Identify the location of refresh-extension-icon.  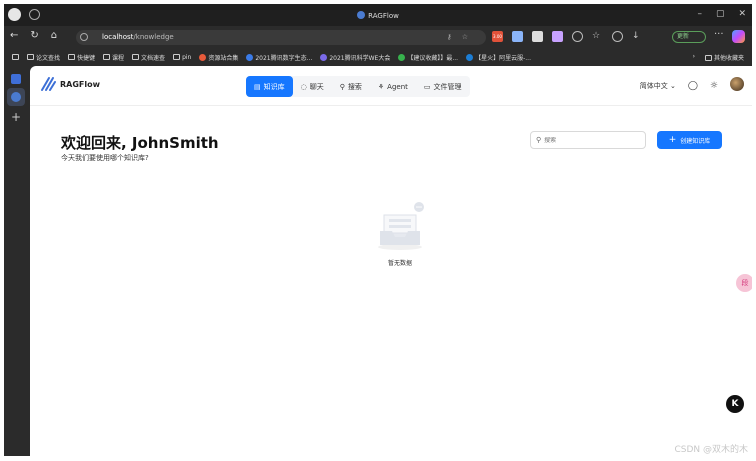
(577, 36).